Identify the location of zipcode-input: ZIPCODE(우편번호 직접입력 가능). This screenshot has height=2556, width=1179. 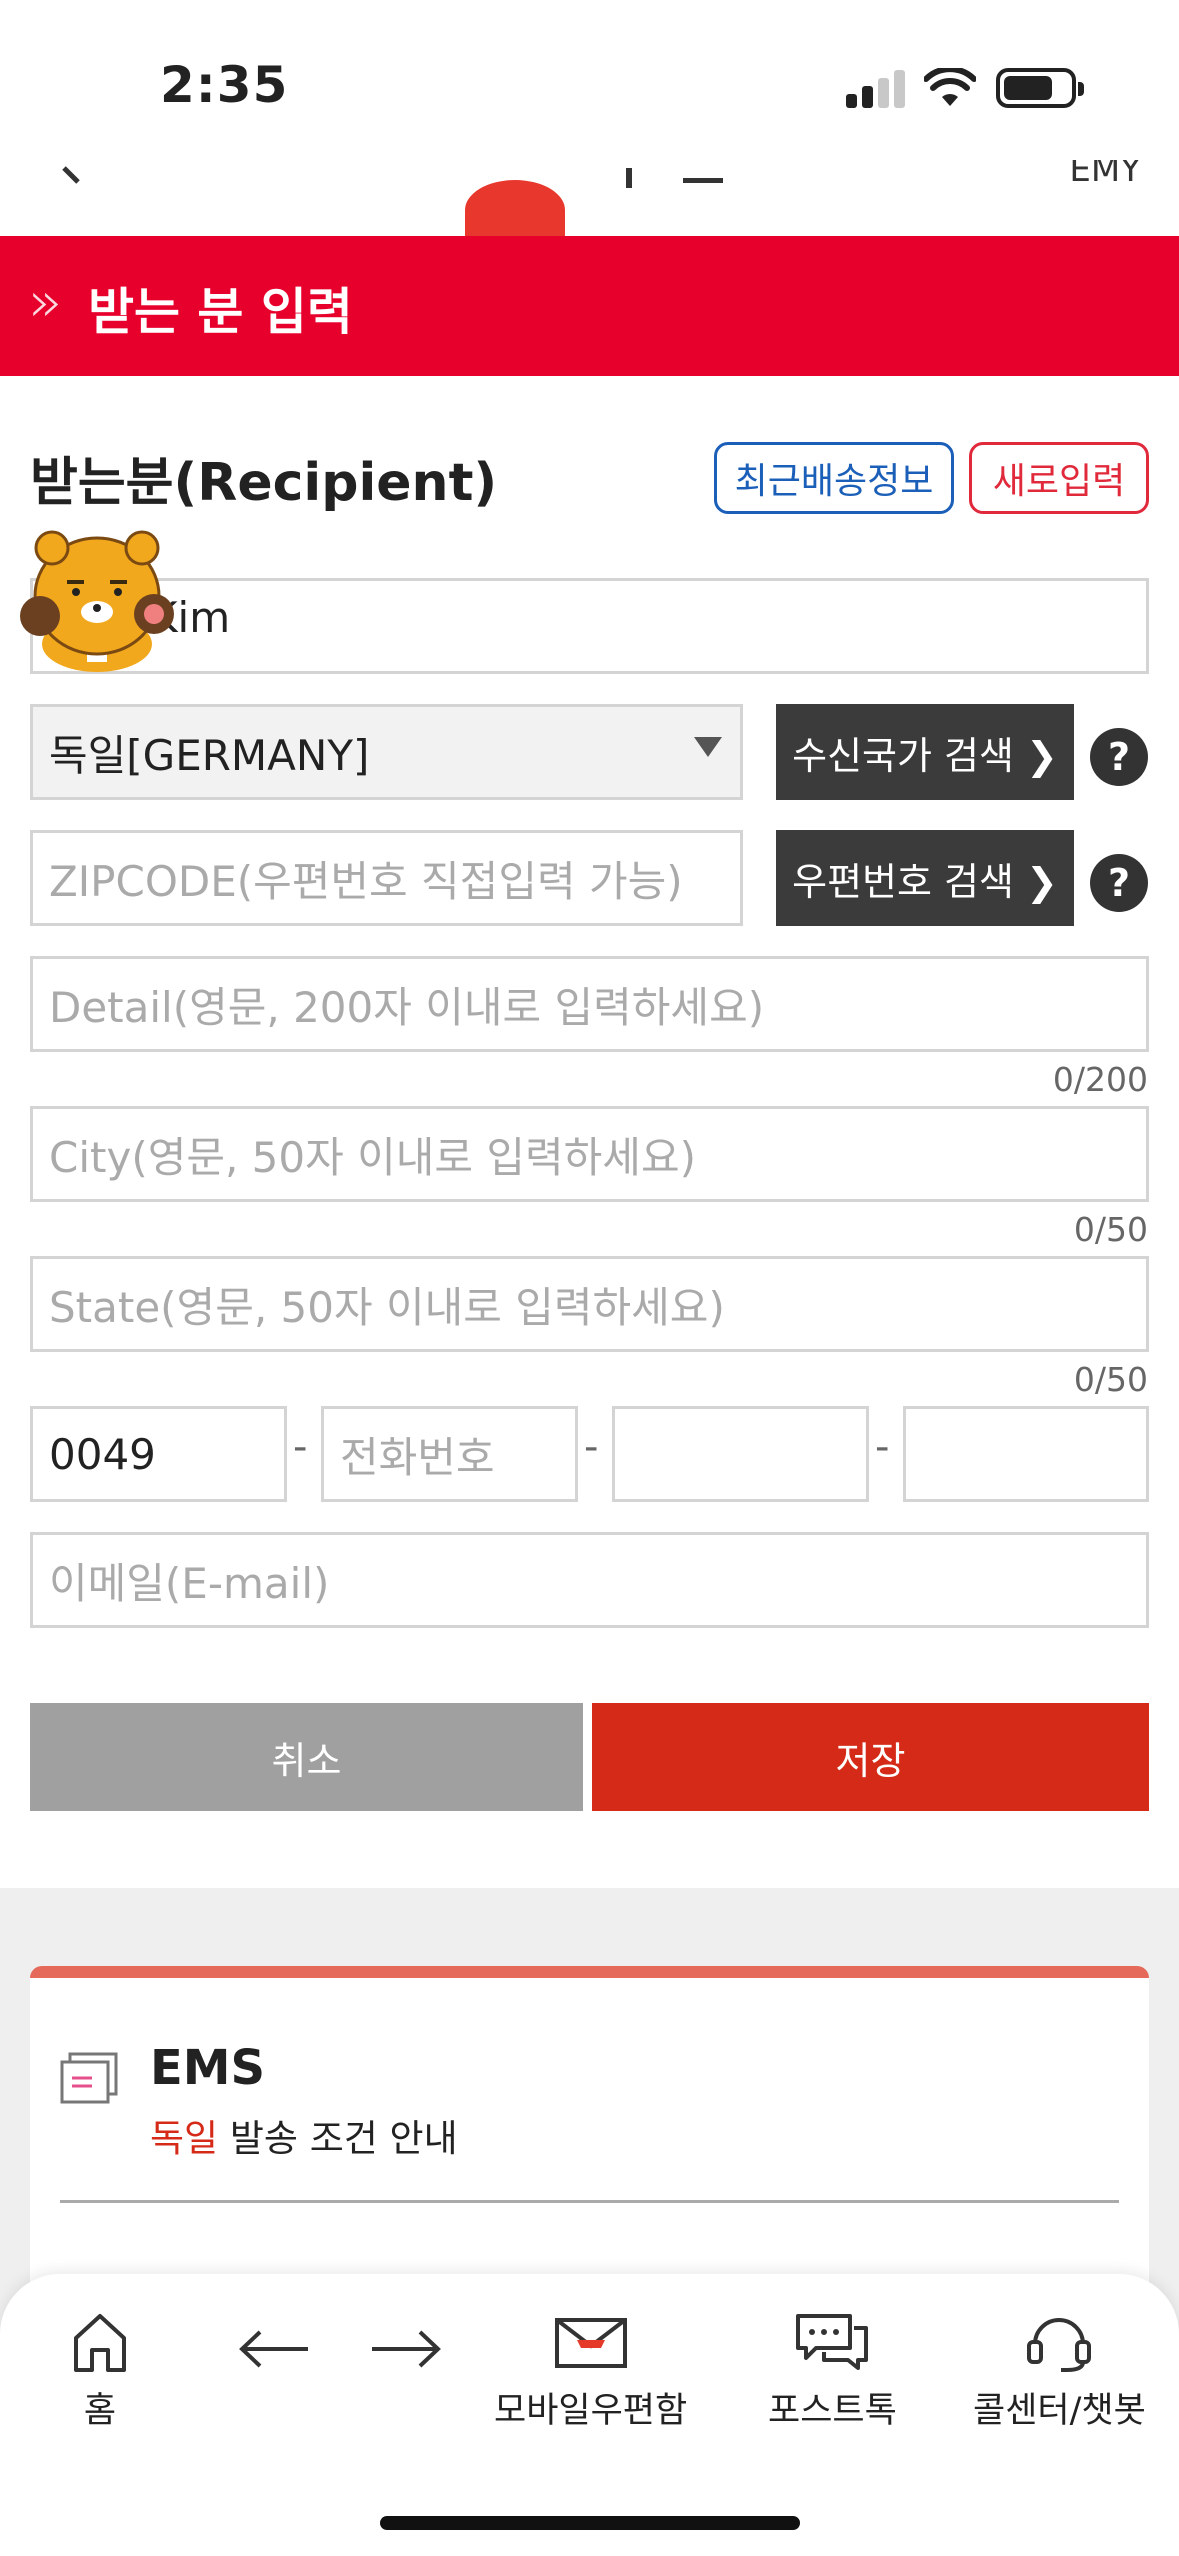
(386, 878).